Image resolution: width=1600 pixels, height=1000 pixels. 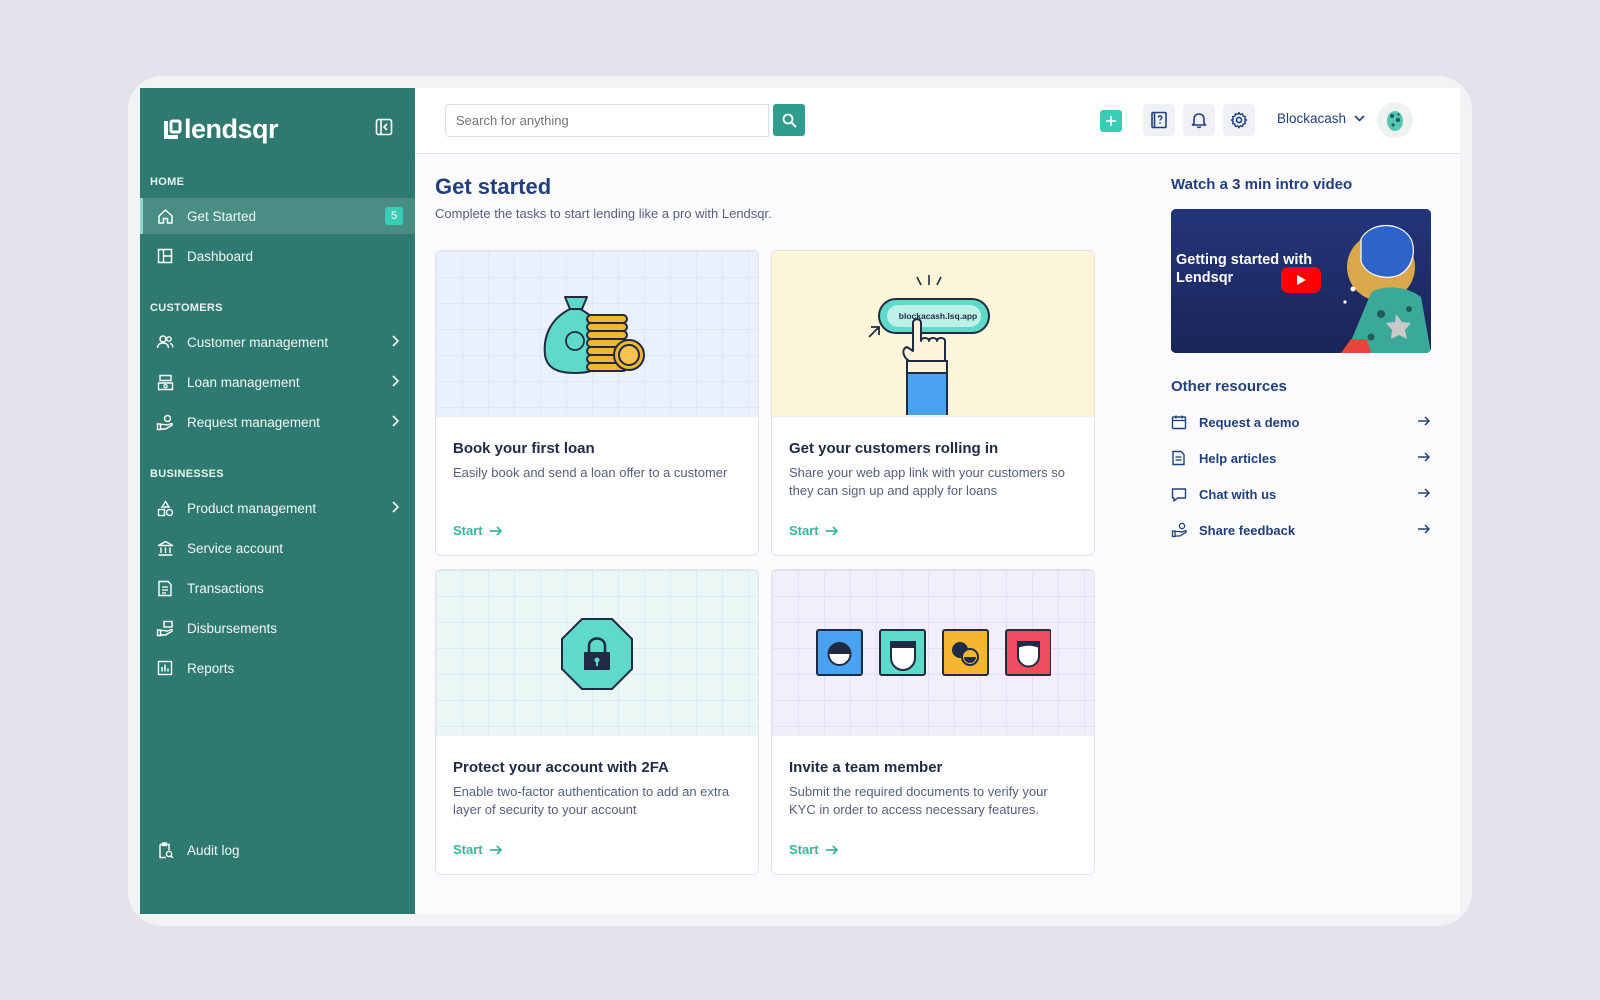 I want to click on quick-add-button, so click(x=1111, y=121).